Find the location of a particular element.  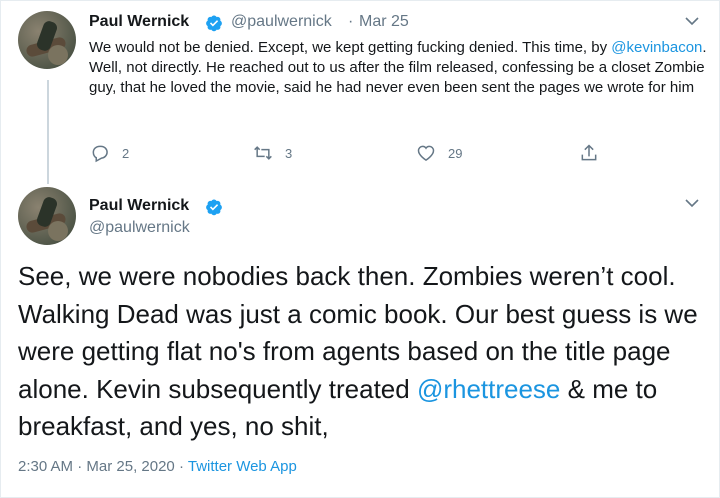

retweet-icon is located at coordinates (263, 153).